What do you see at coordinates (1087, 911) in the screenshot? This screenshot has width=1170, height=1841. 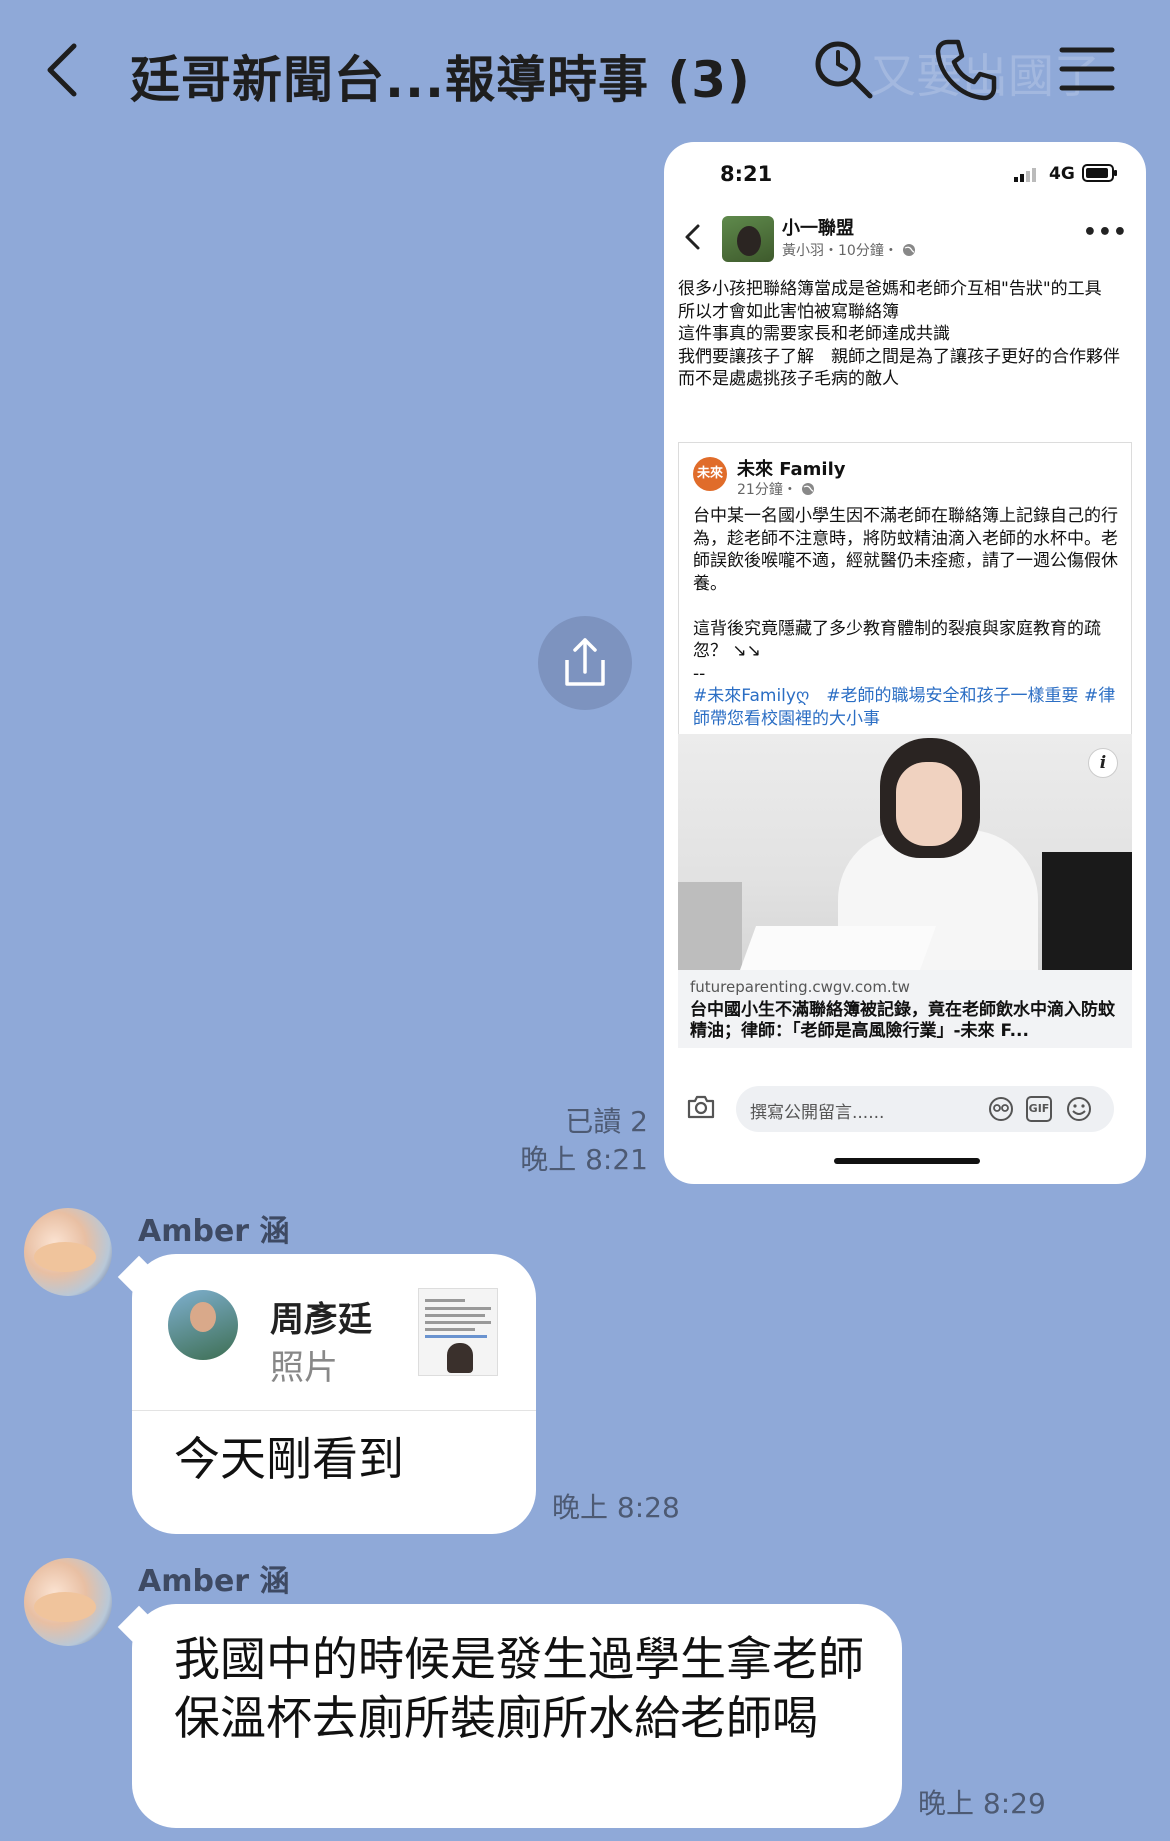 I see `photo-laptop` at bounding box center [1087, 911].